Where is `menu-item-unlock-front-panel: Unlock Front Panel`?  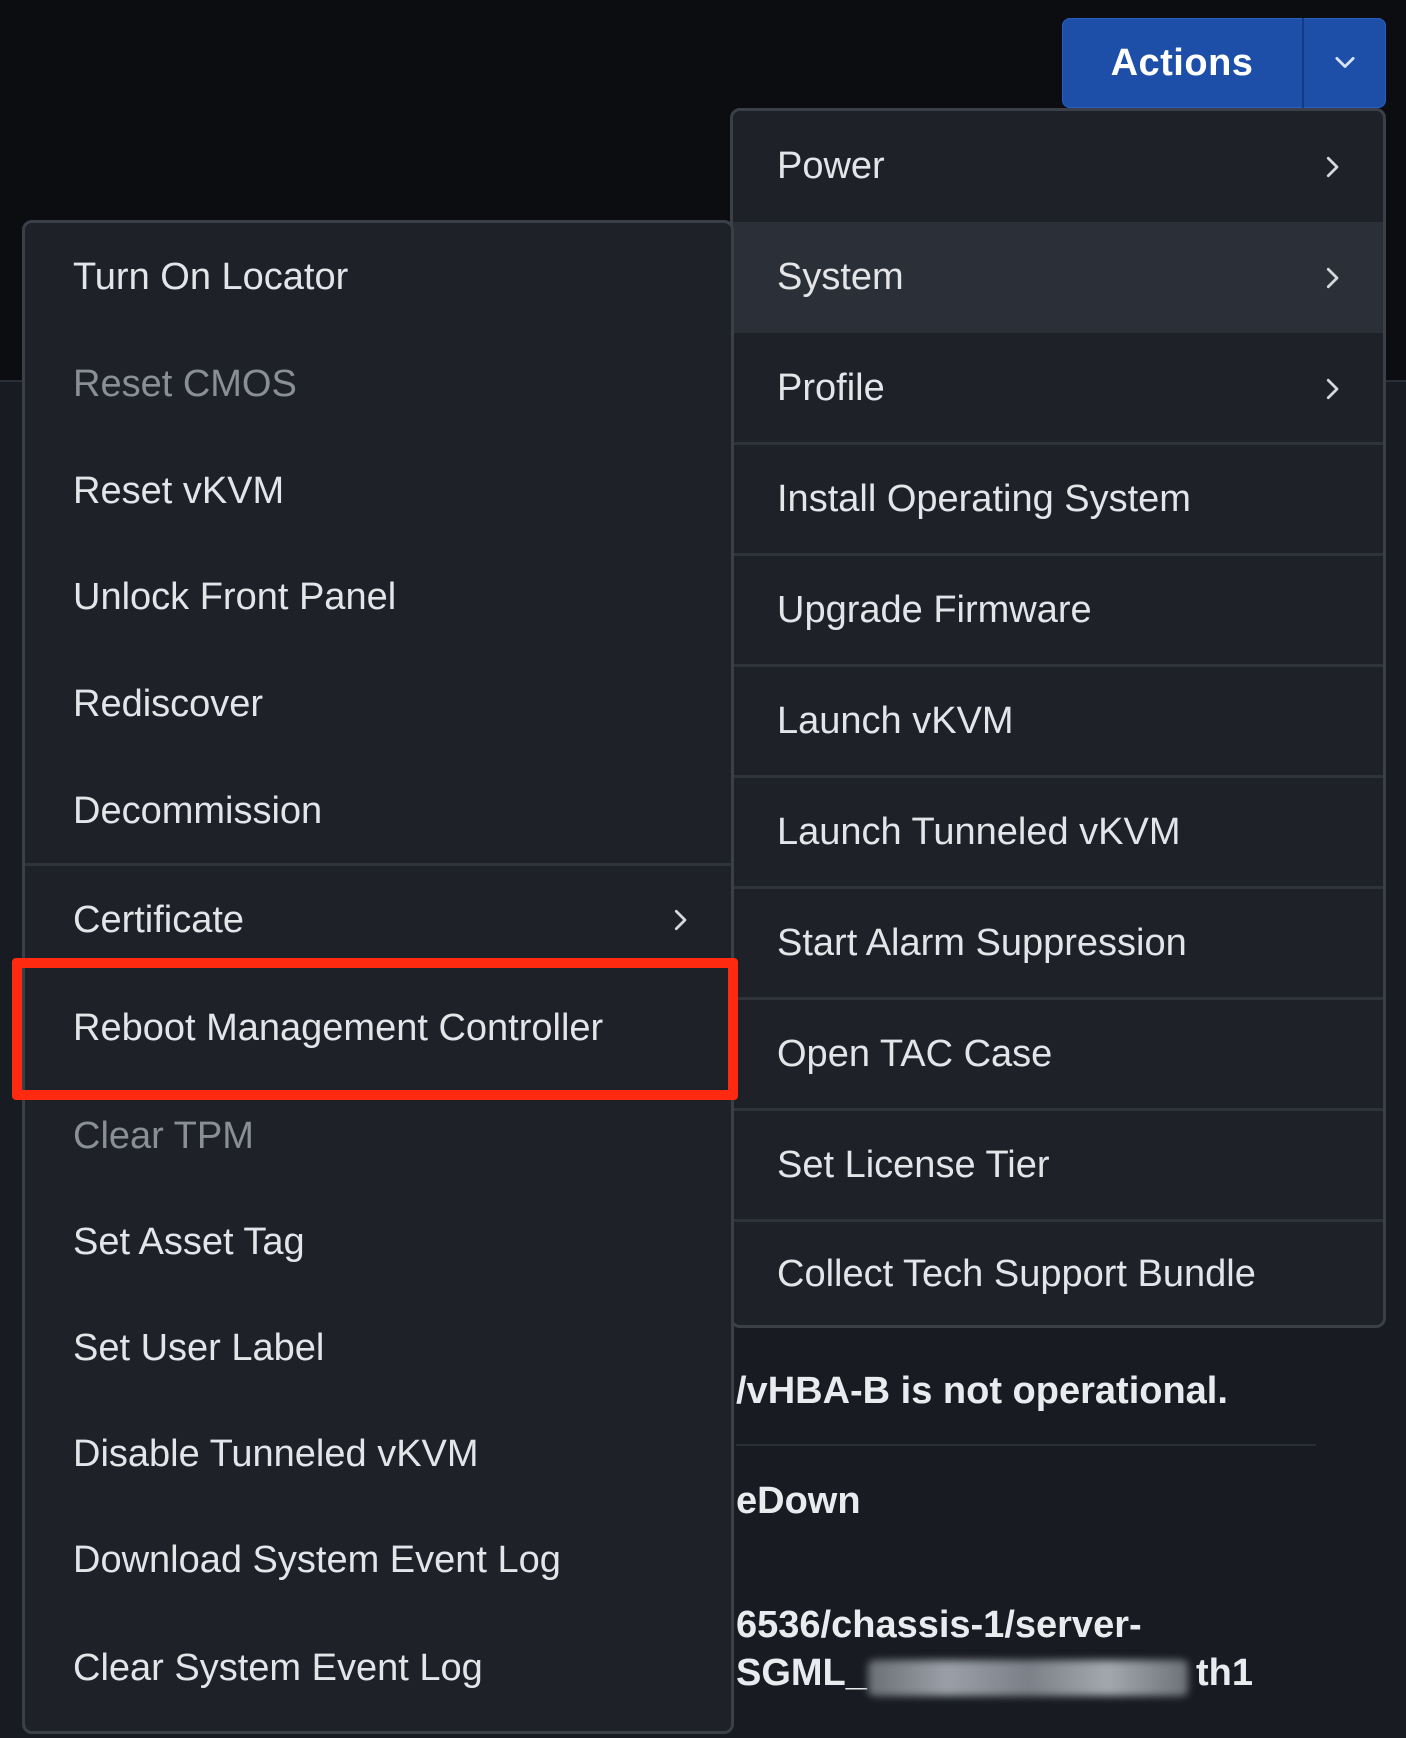 menu-item-unlock-front-panel: Unlock Front Panel is located at coordinates (378, 597).